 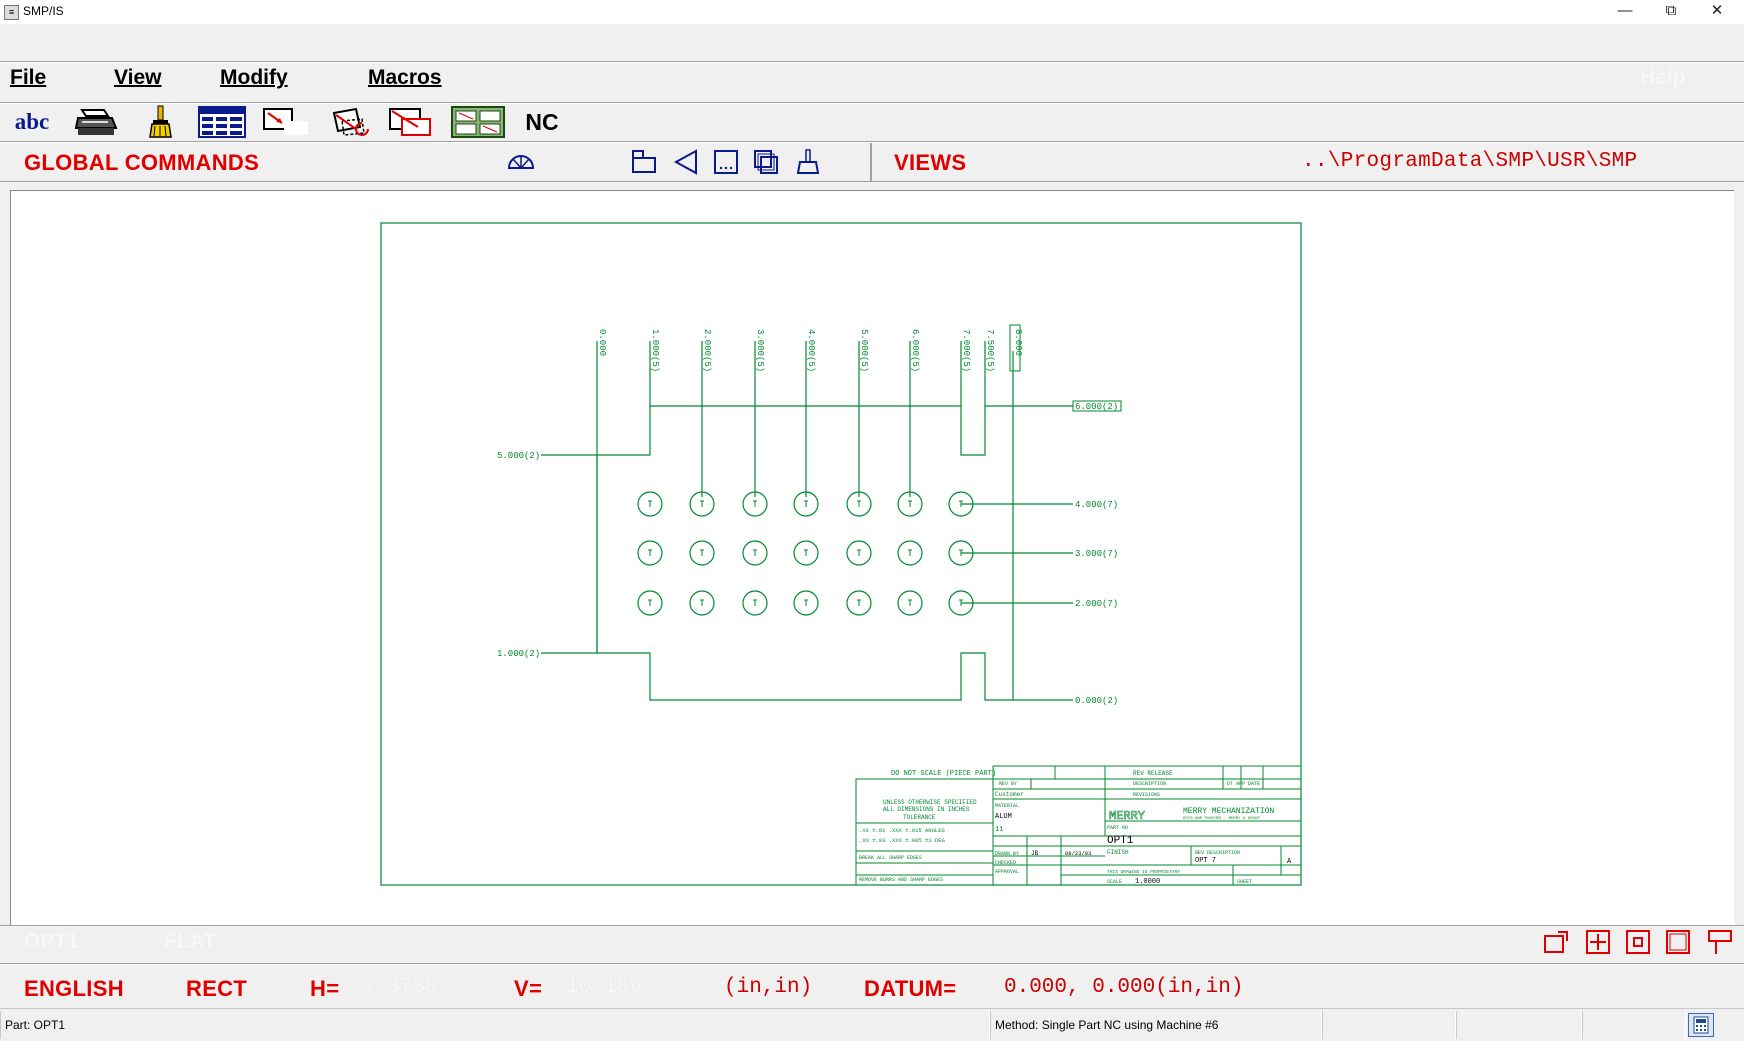 What do you see at coordinates (1244, 882) in the screenshot?
I see `title-block-sheet: SHEET` at bounding box center [1244, 882].